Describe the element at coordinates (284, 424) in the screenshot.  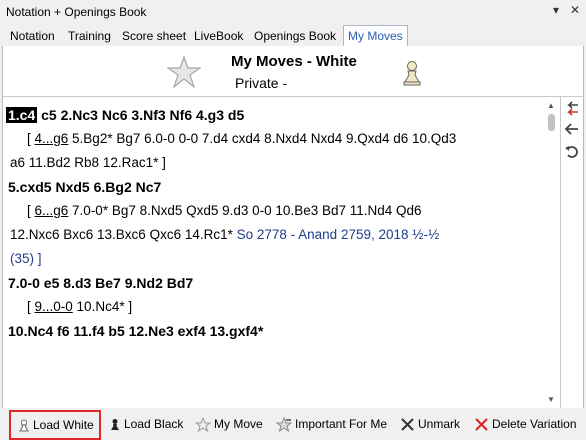
I see `important-star-icon` at that location.